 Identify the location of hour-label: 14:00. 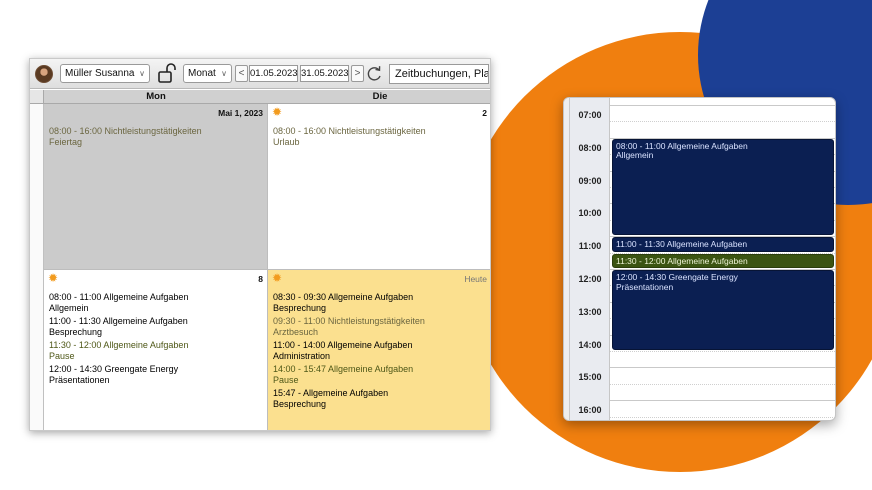
(590, 344).